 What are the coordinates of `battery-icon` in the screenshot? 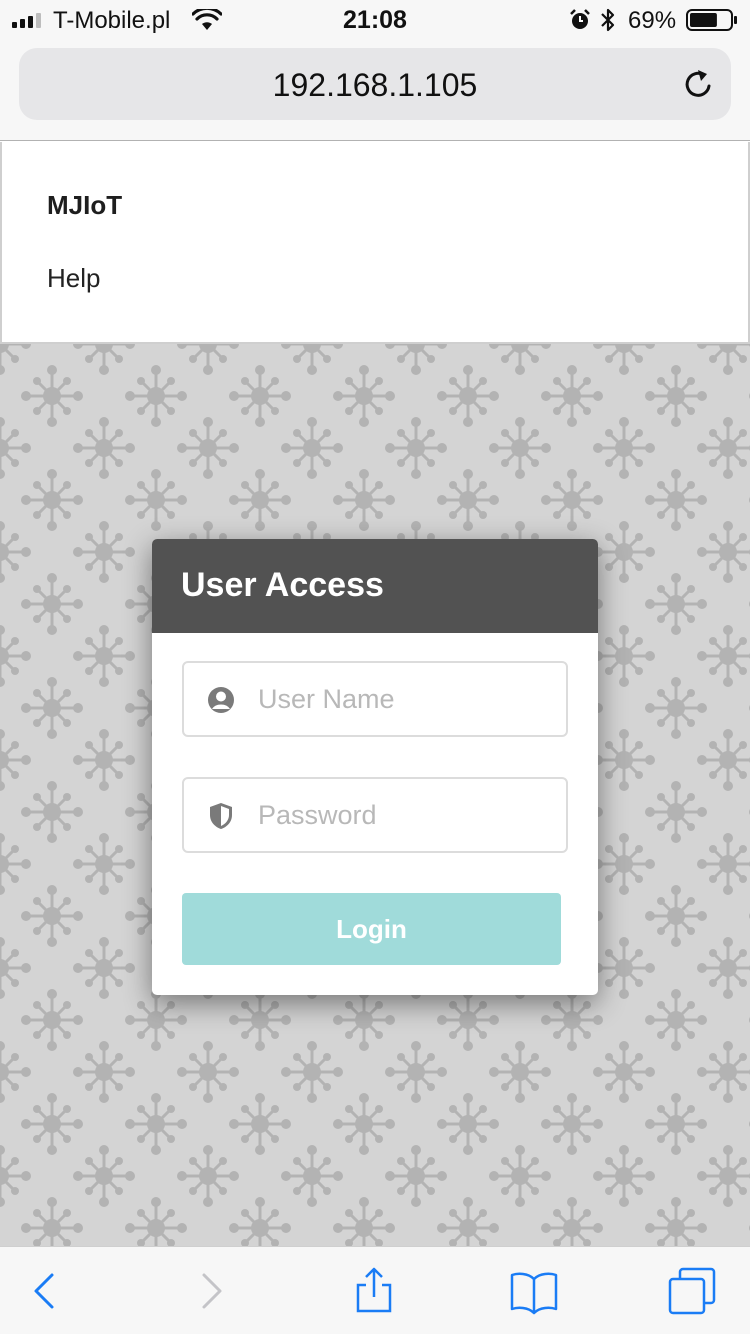 It's located at (711, 20).